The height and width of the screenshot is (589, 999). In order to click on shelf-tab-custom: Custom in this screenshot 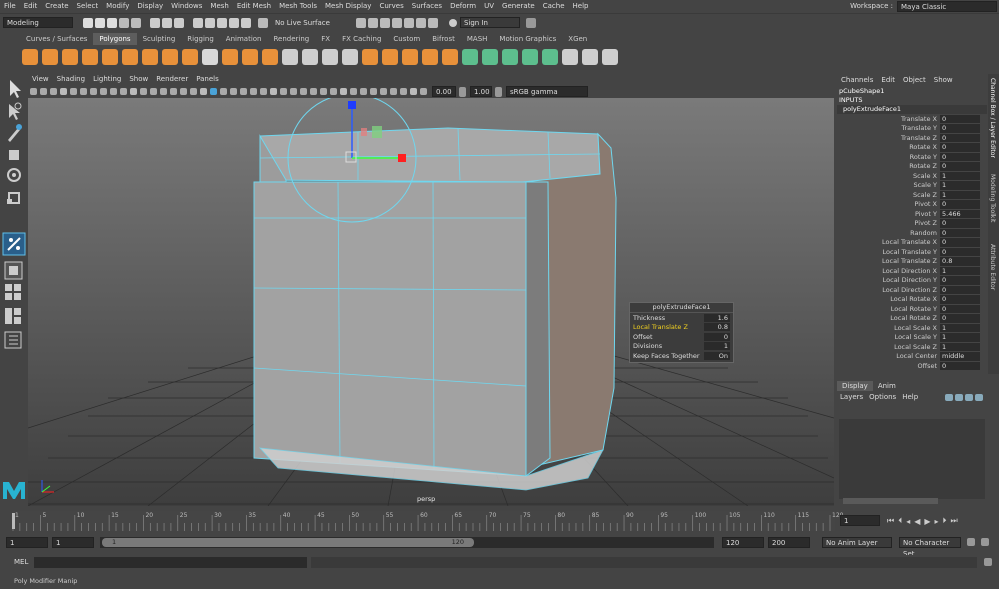, I will do `click(406, 39)`.